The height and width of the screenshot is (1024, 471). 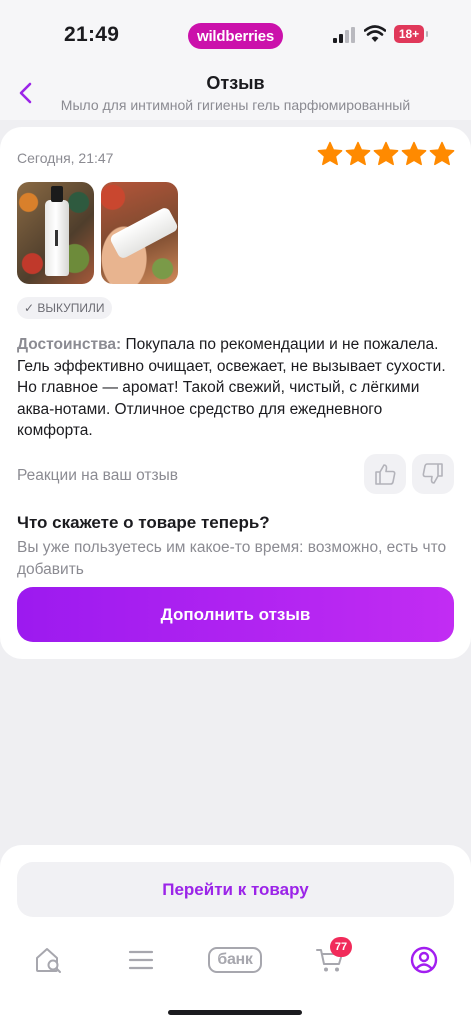 What do you see at coordinates (97, 475) in the screenshot?
I see `reactions-label: Реакции на ваш отзыв` at bounding box center [97, 475].